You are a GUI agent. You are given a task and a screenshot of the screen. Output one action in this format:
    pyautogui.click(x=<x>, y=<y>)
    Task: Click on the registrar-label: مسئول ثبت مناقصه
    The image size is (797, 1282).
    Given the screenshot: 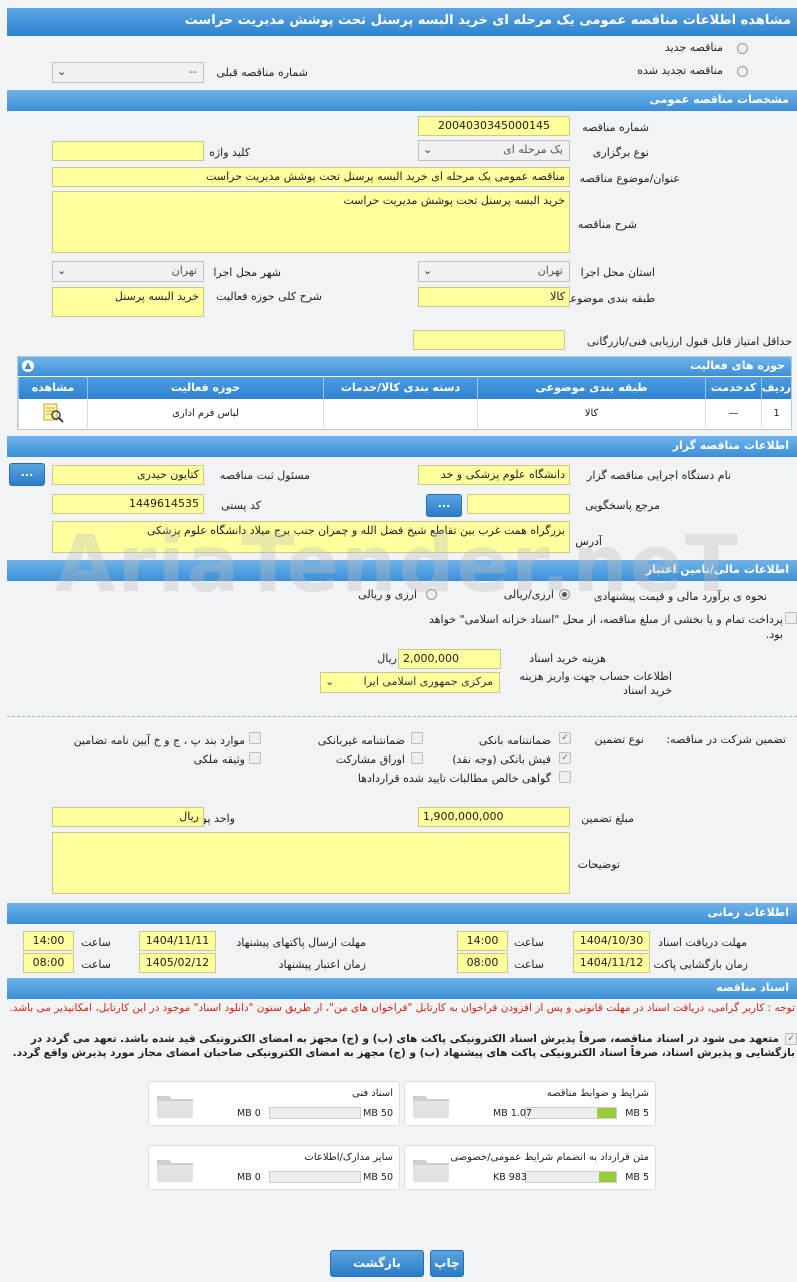 What is the action you would take?
    pyautogui.click(x=264, y=475)
    